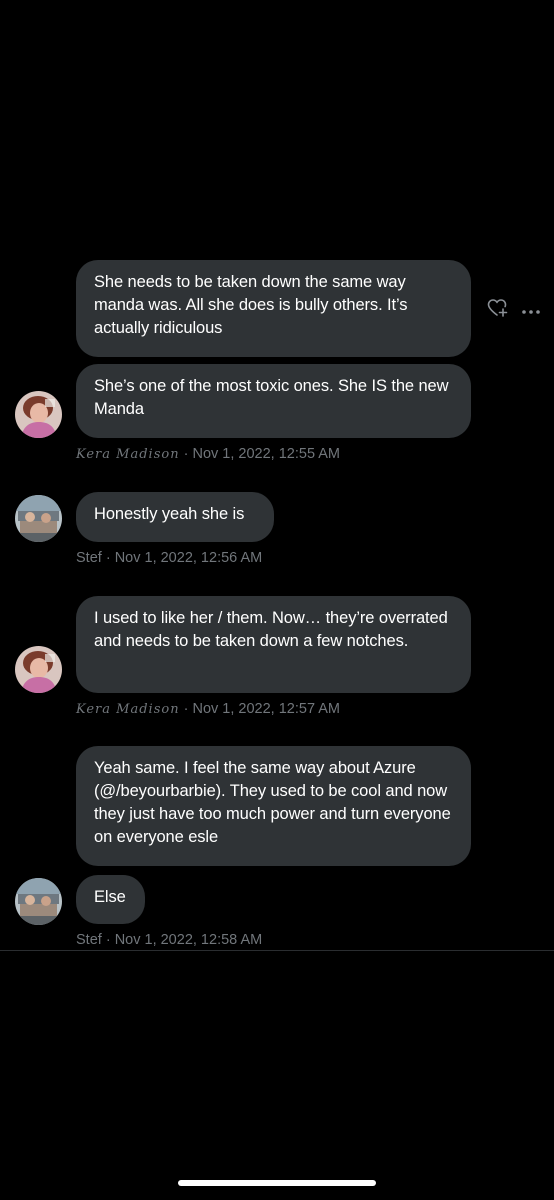 This screenshot has height=1200, width=554. What do you see at coordinates (188, 558) in the screenshot?
I see `timestamp: Nov 1, 2022, 12:56 AM` at bounding box center [188, 558].